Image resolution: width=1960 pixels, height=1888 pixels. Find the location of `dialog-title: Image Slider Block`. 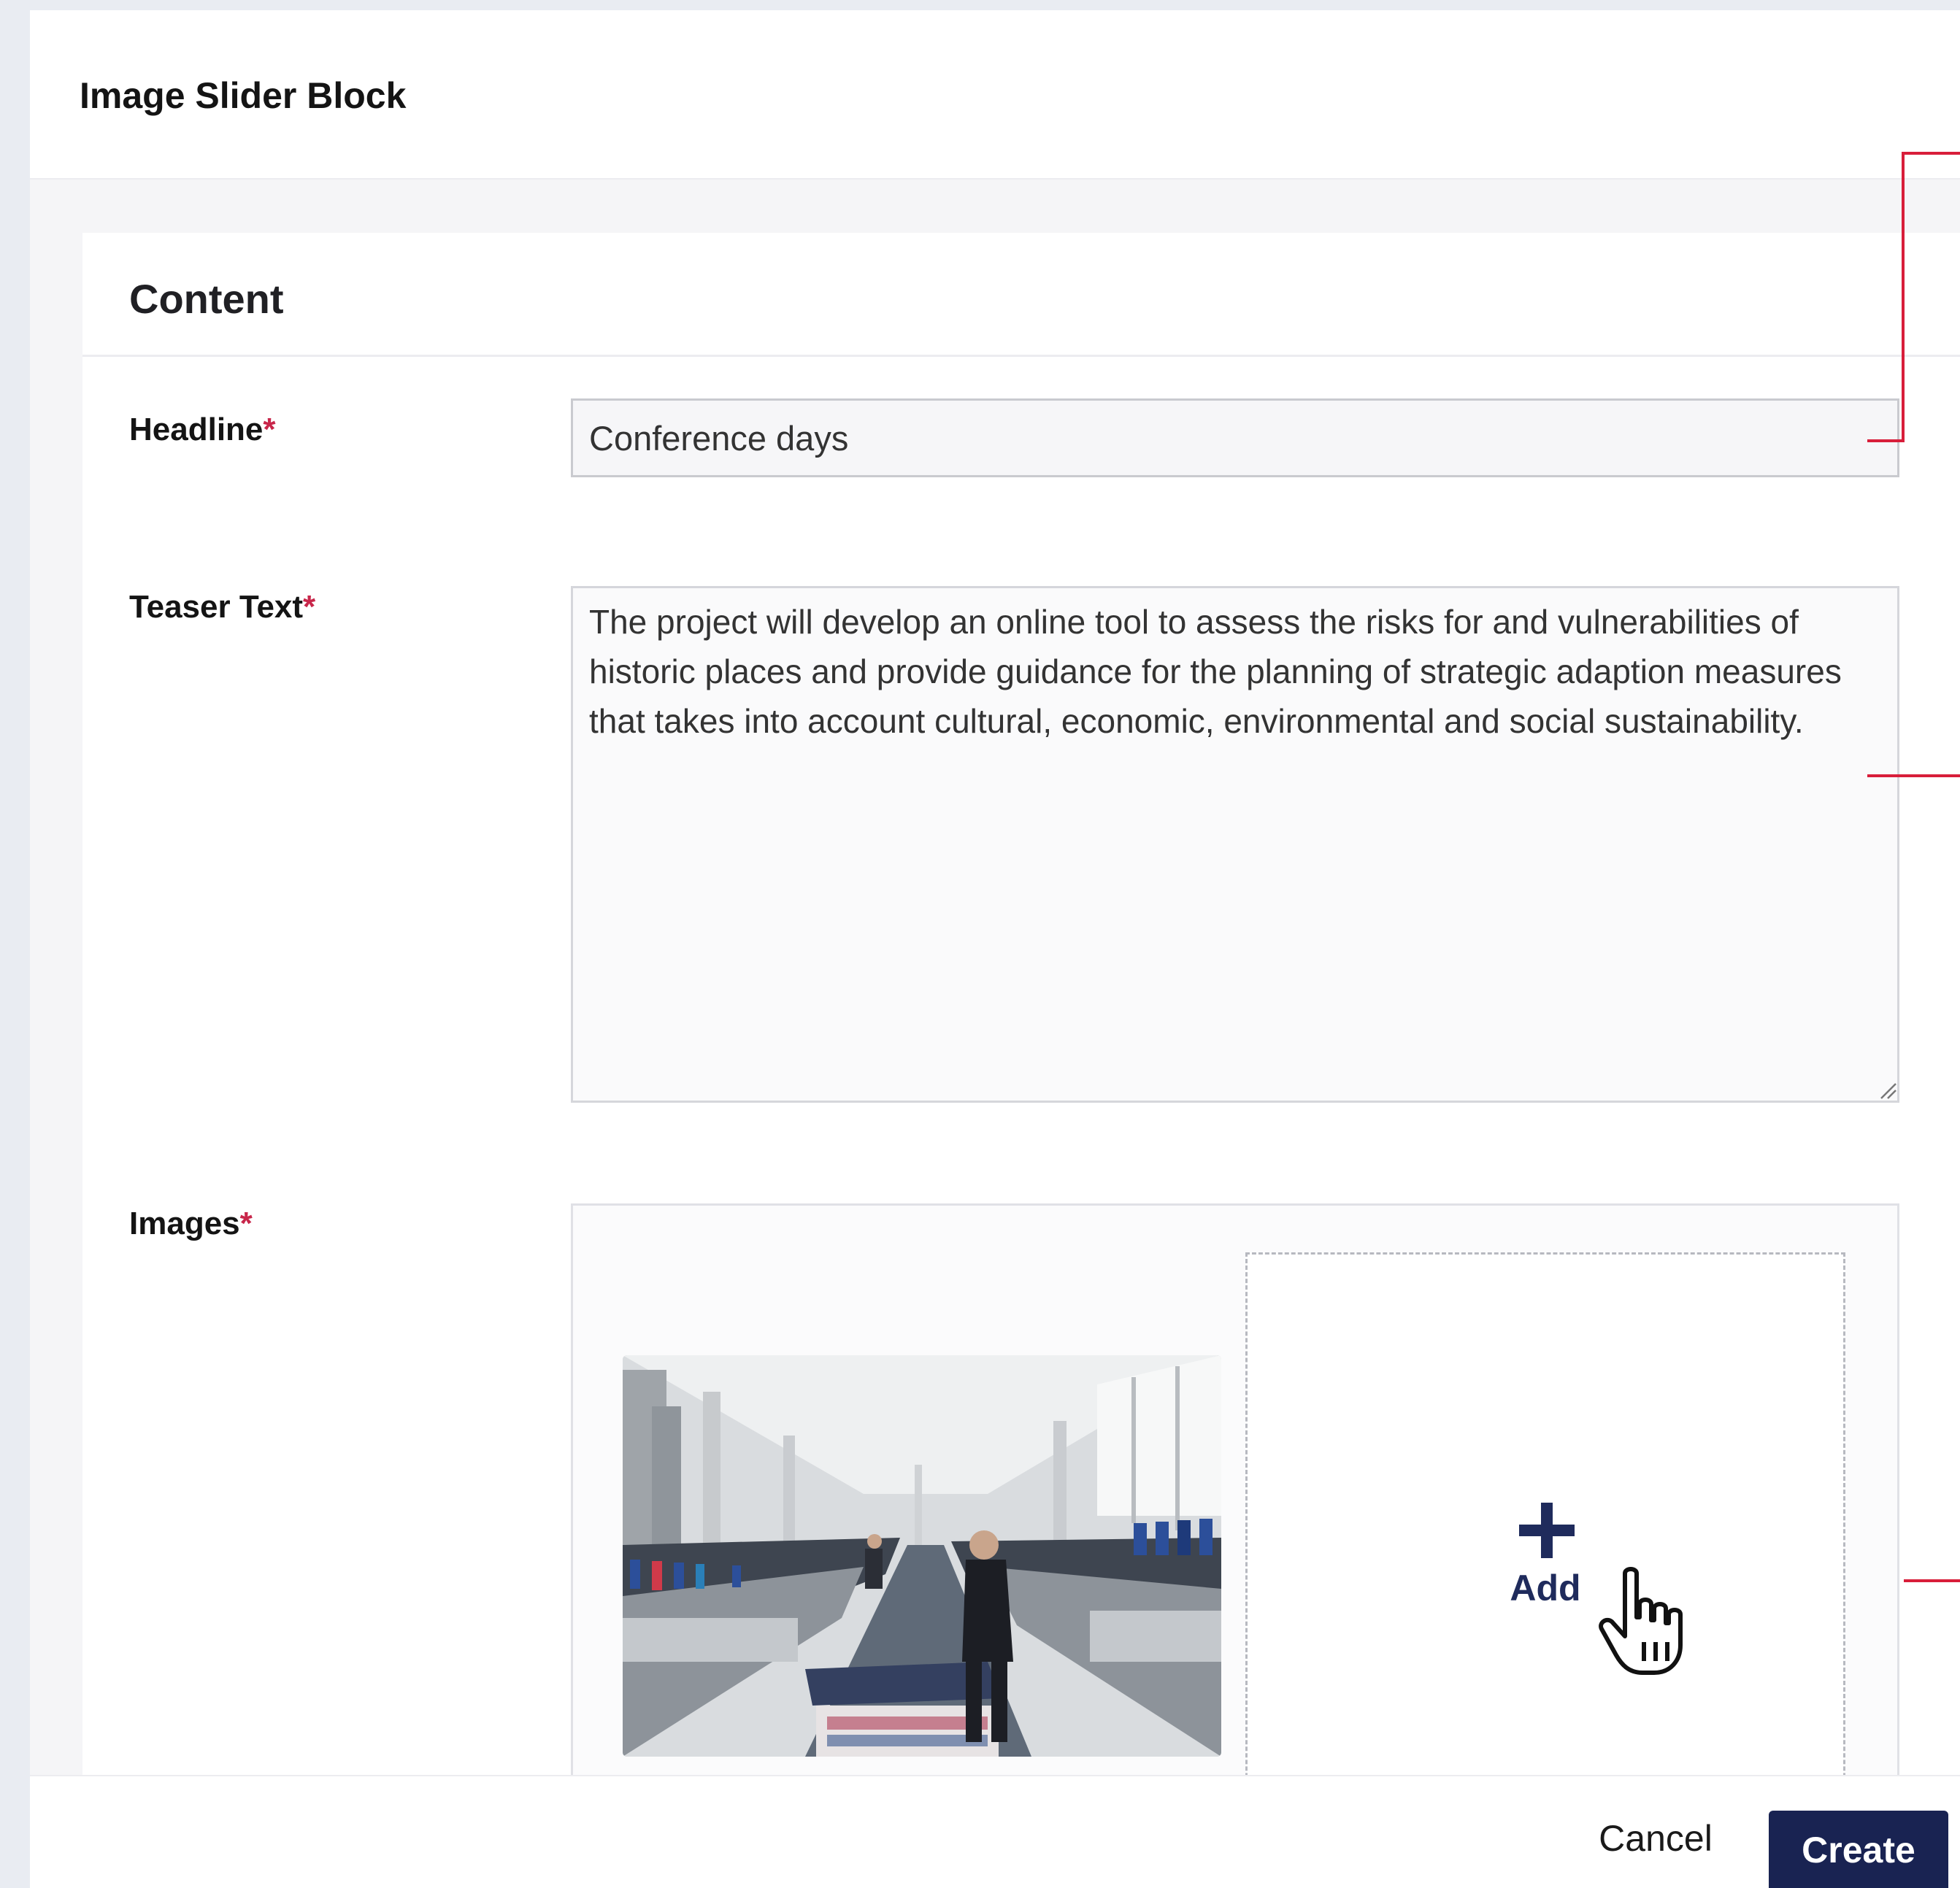

dialog-title: Image Slider Block is located at coordinates (244, 95).